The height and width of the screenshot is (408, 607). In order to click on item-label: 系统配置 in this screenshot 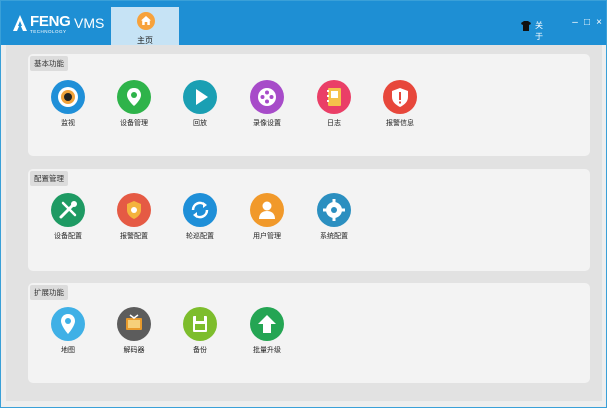, I will do `click(334, 236)`.